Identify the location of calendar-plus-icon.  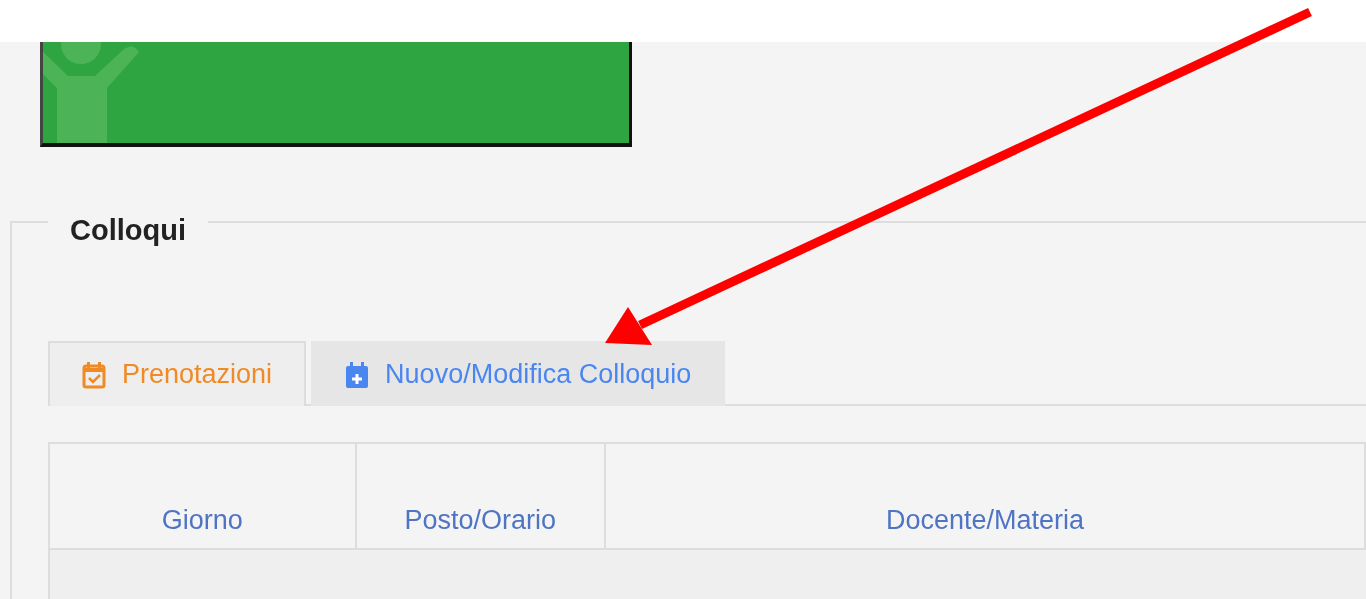
(357, 374).